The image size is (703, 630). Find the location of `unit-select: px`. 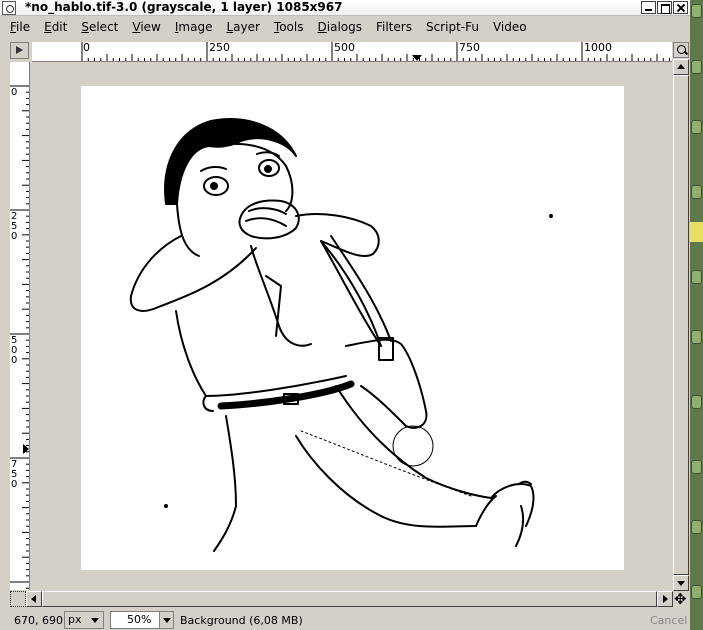

unit-select: px is located at coordinates (84, 620).